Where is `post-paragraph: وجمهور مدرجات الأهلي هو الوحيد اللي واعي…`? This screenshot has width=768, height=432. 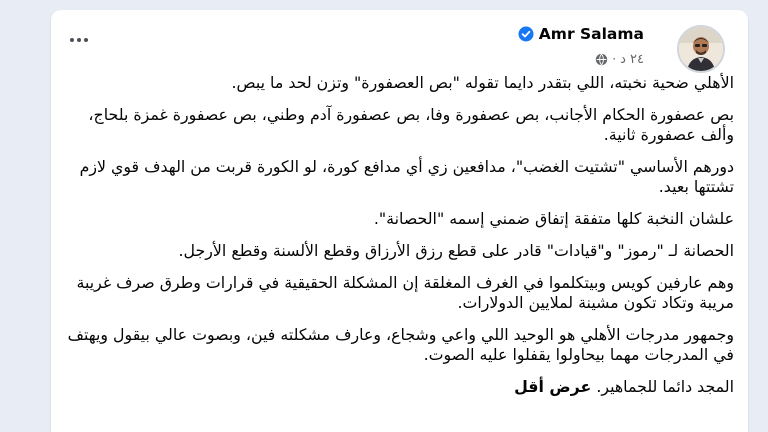
post-paragraph: وجمهور مدرجات الأهلي هو الوحيد اللي واعي… is located at coordinates (400, 344).